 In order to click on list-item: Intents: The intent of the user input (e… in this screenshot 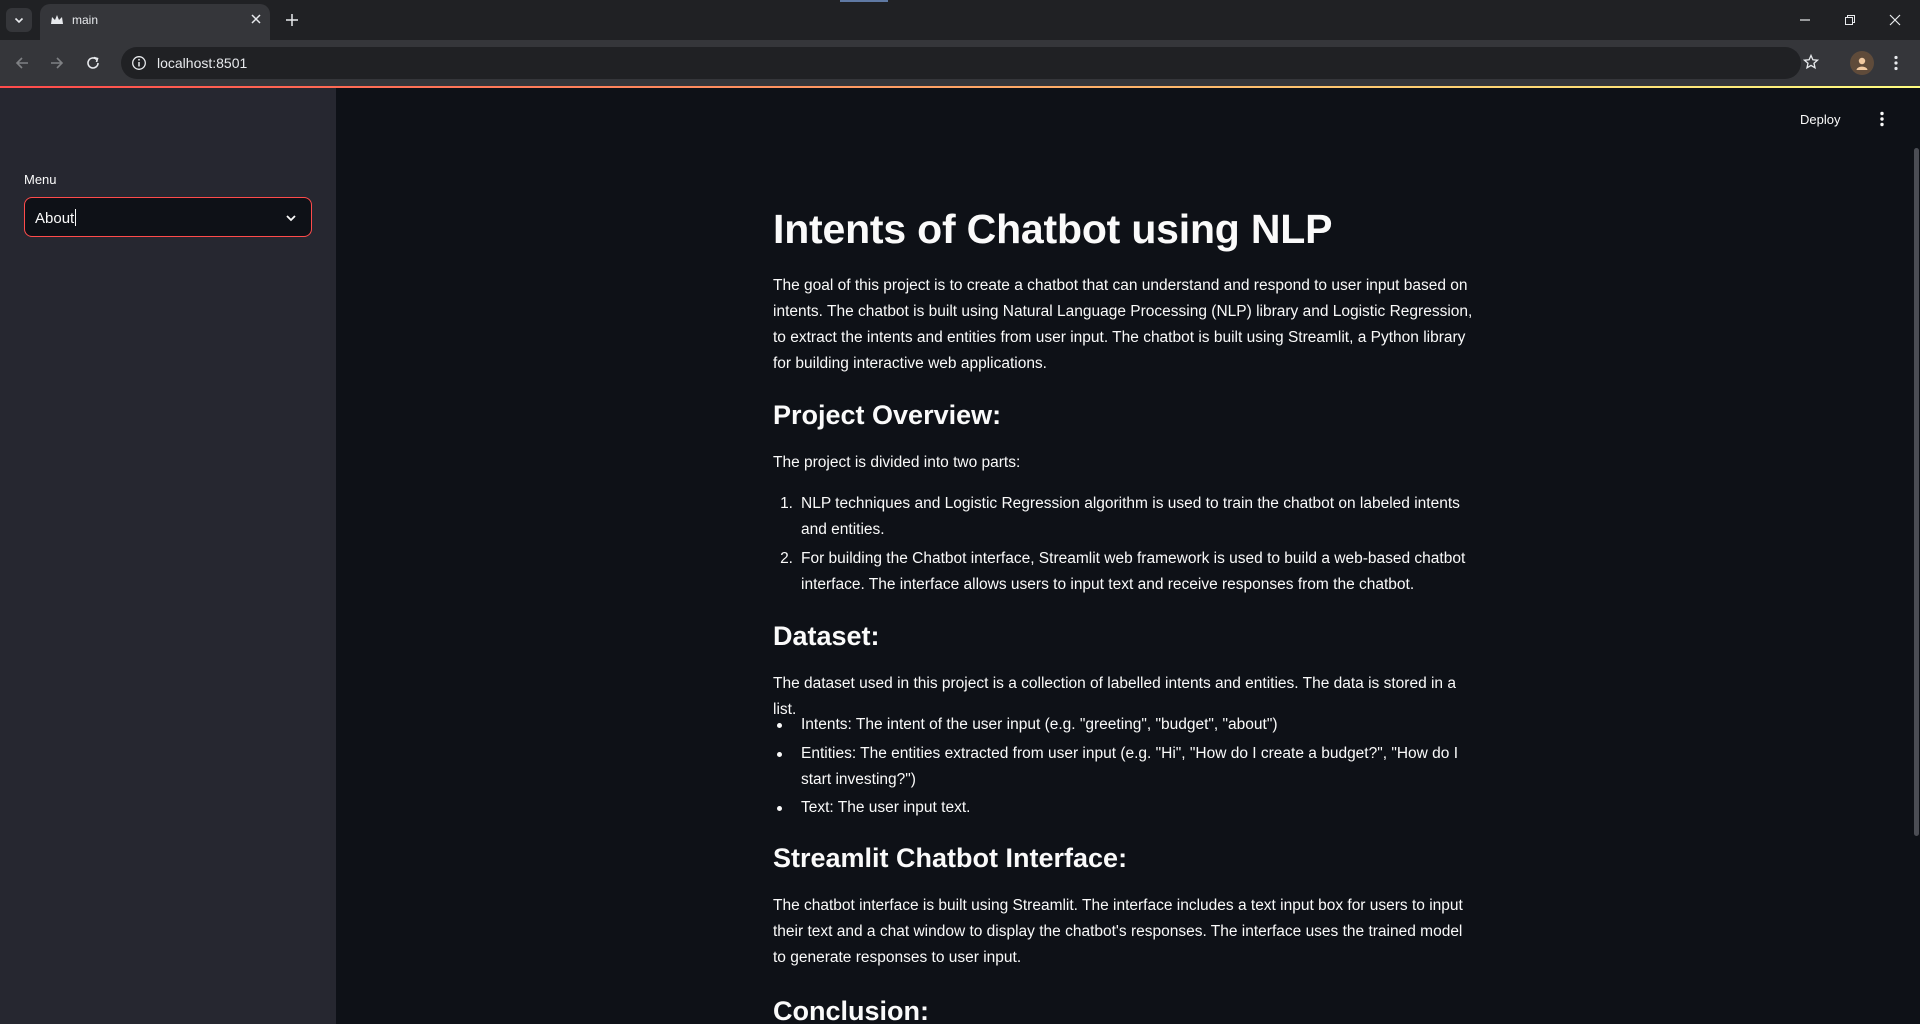, I will do `click(1125, 725)`.